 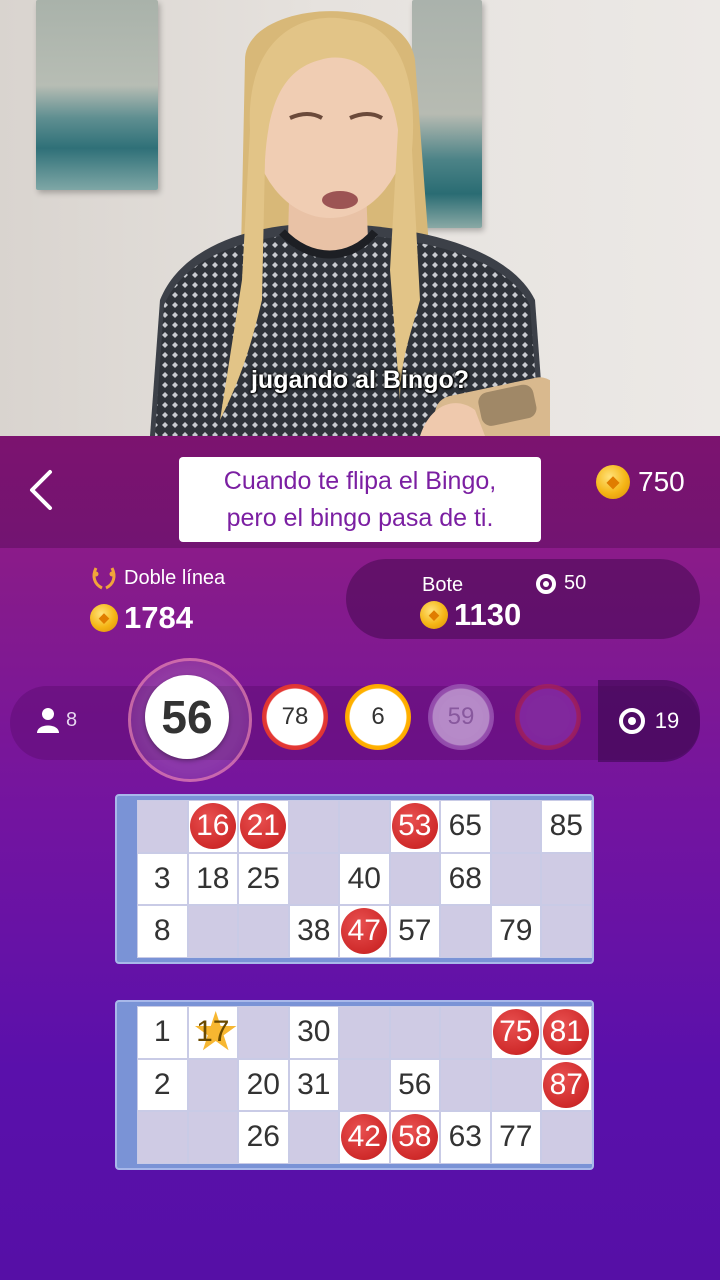 What do you see at coordinates (97, 95) in the screenshot?
I see `wall-painting-left` at bounding box center [97, 95].